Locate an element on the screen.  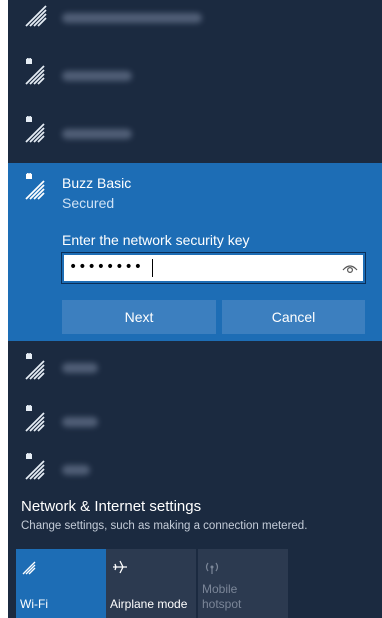
cancel-button: Cancel is located at coordinates (293, 317).